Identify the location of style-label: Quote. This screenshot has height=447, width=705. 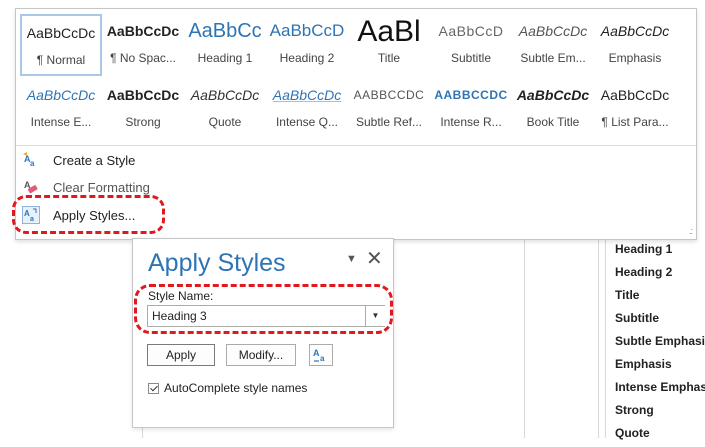
(225, 122).